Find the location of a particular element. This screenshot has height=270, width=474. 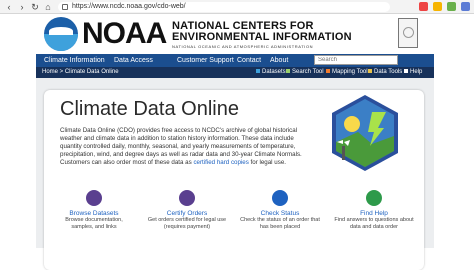

tool-help: Help is located at coordinates (413, 72).